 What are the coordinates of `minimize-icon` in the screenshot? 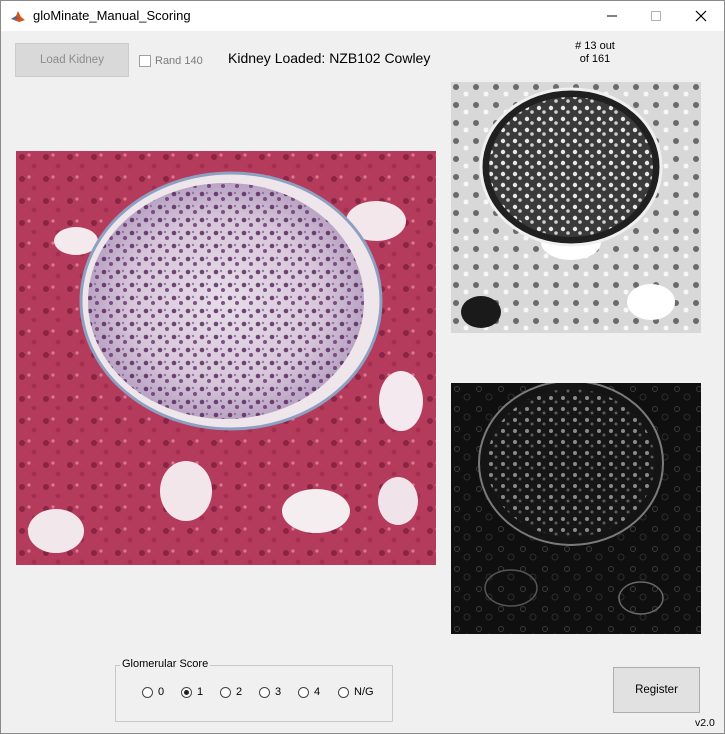 It's located at (612, 16).